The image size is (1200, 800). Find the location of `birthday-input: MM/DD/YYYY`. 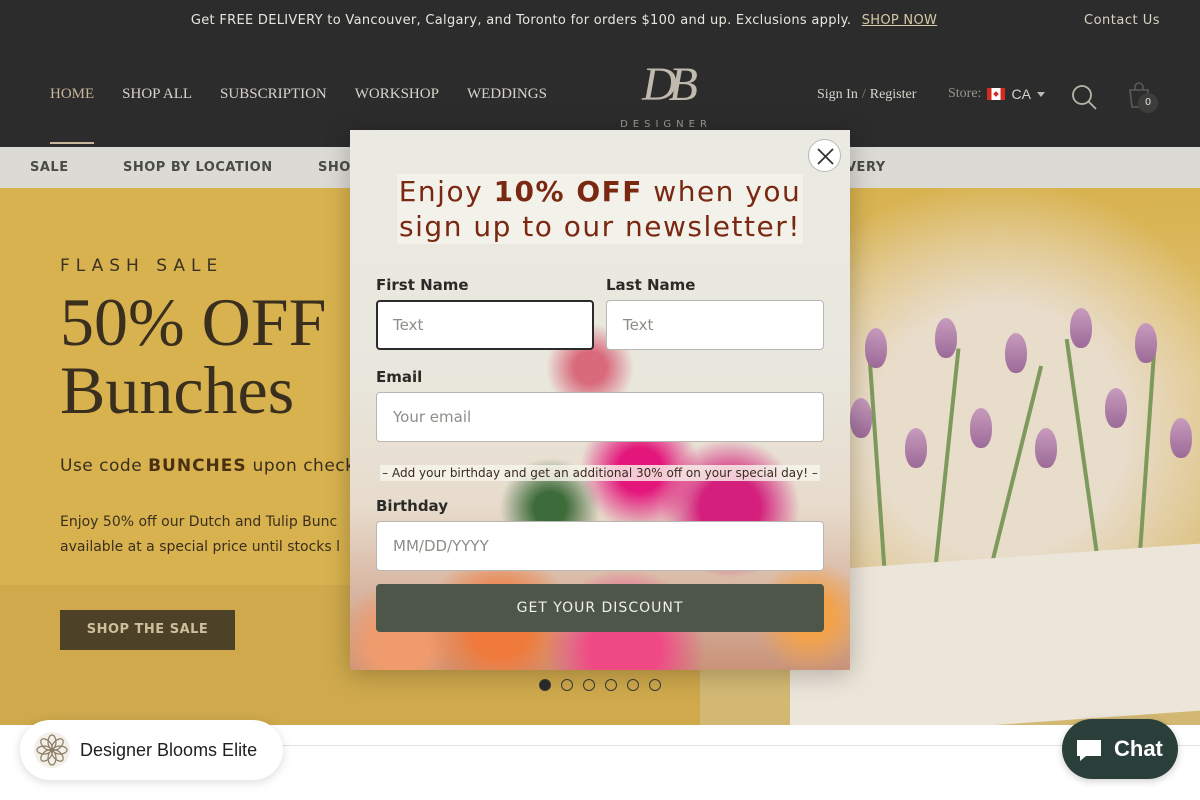

birthday-input: MM/DD/YYYY is located at coordinates (600, 546).